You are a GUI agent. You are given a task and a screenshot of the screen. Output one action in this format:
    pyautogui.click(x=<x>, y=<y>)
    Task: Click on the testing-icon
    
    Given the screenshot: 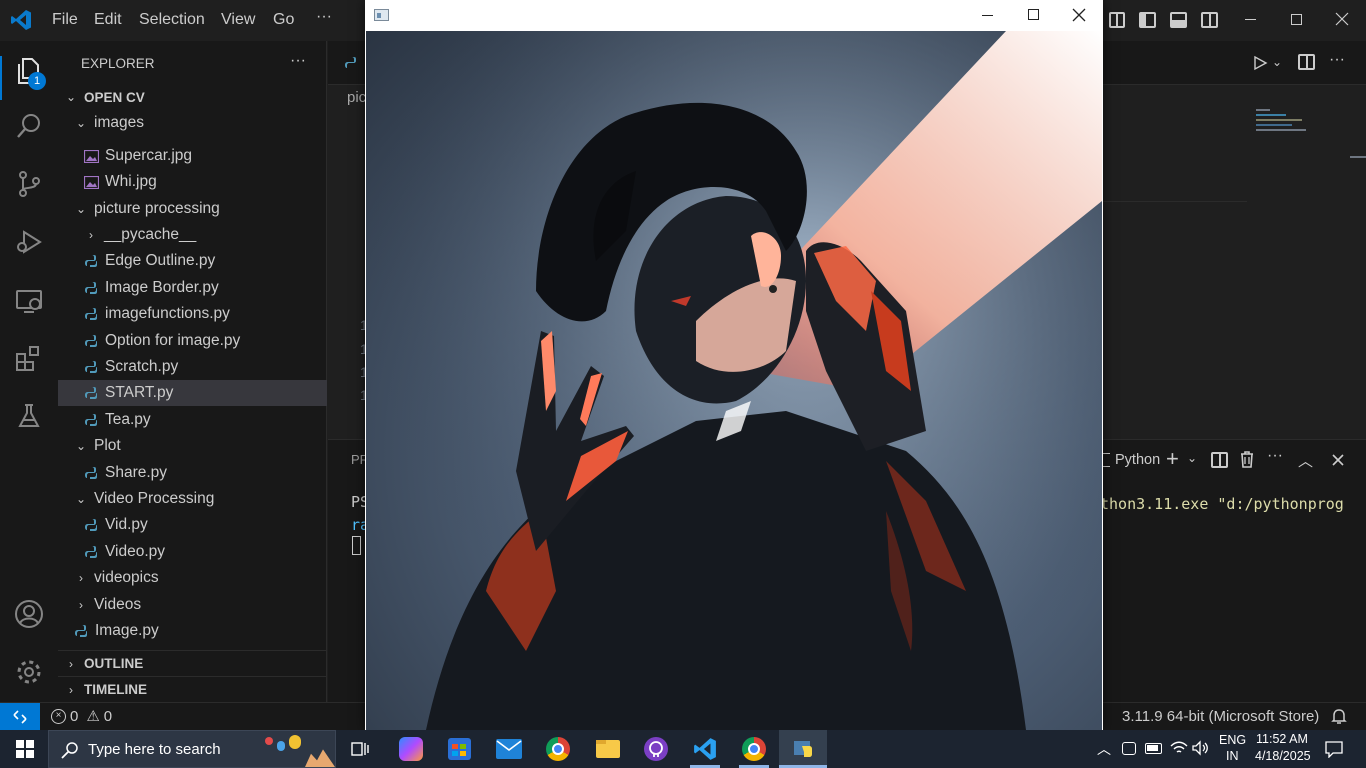 What is the action you would take?
    pyautogui.click(x=29, y=416)
    